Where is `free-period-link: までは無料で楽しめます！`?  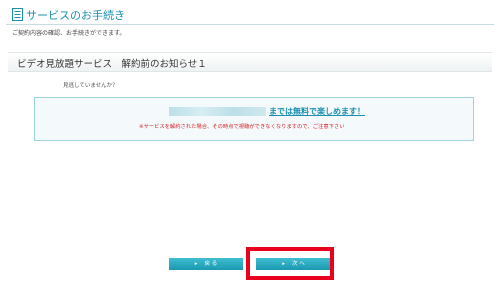
free-period-link: までは無料で楽しめます！ is located at coordinates (317, 111).